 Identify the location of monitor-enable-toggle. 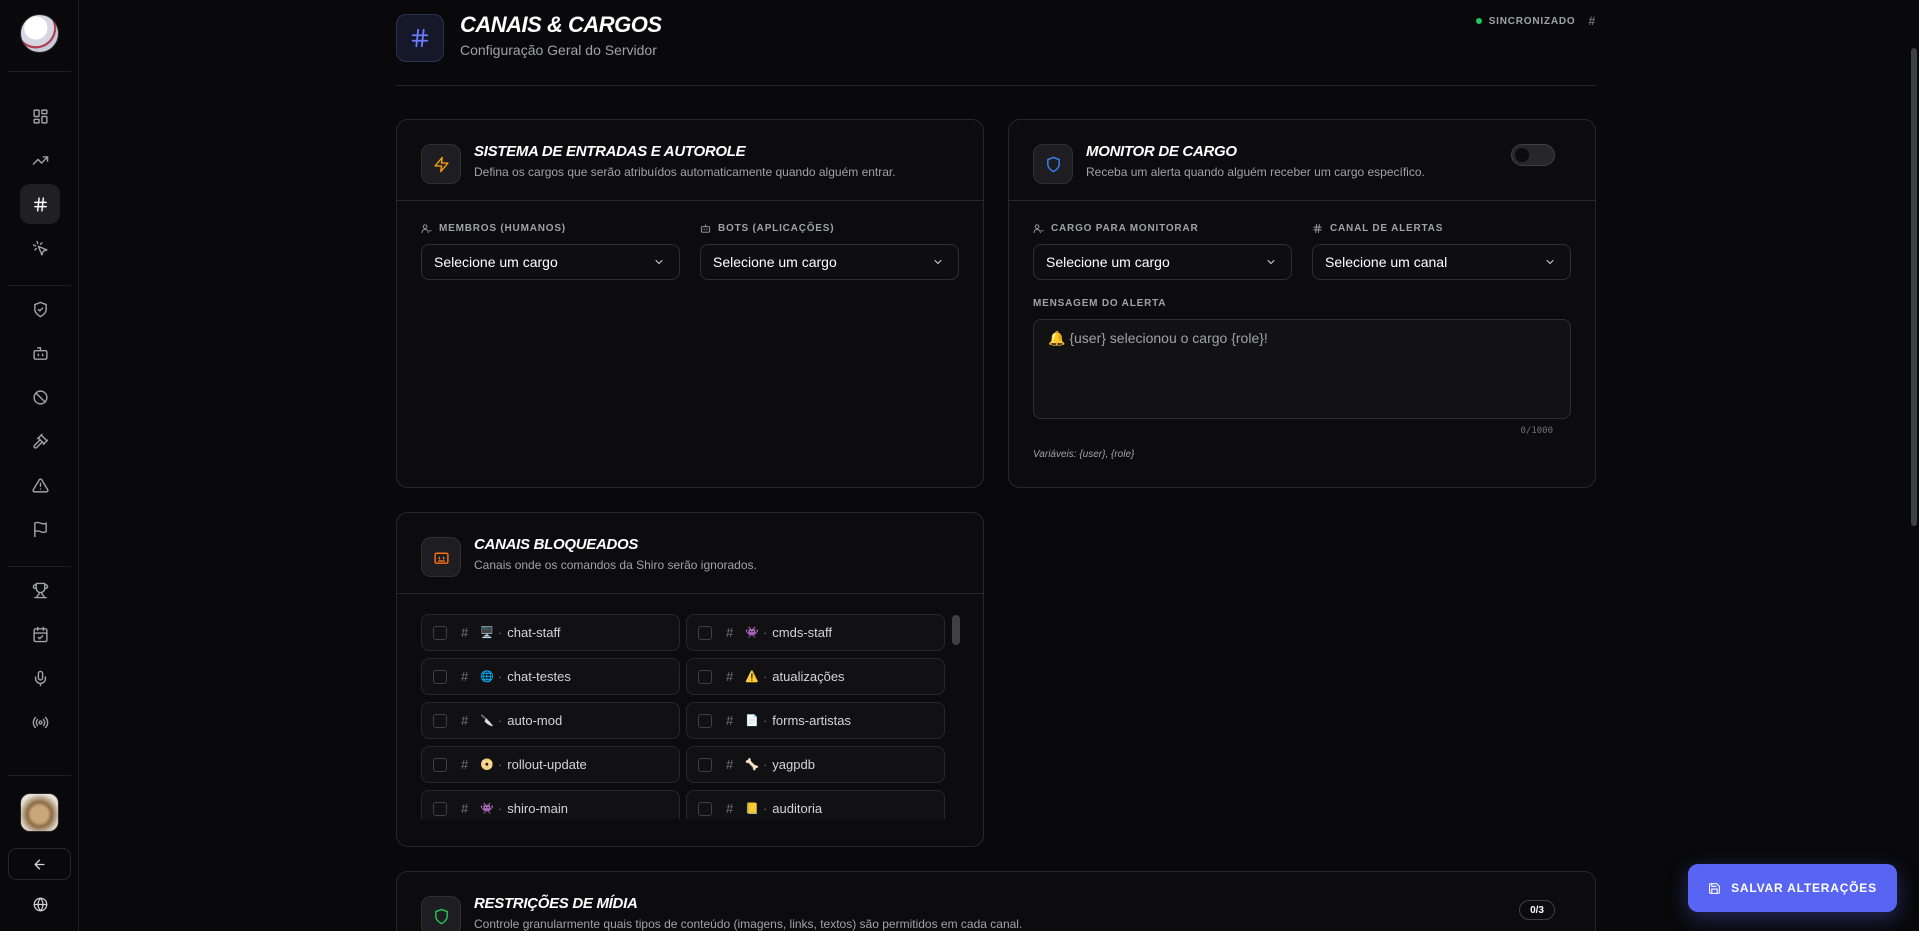
(1533, 155).